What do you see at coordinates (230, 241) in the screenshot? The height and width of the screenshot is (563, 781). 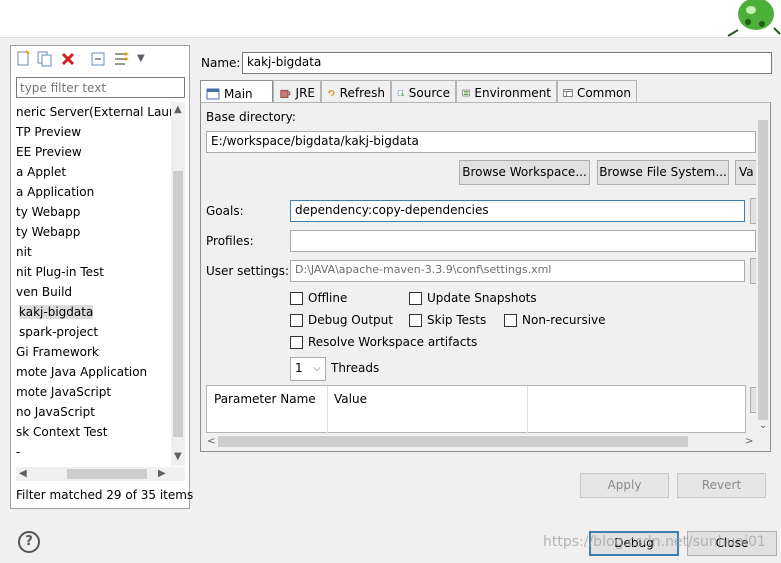 I see `profiles-label: Profiles:` at bounding box center [230, 241].